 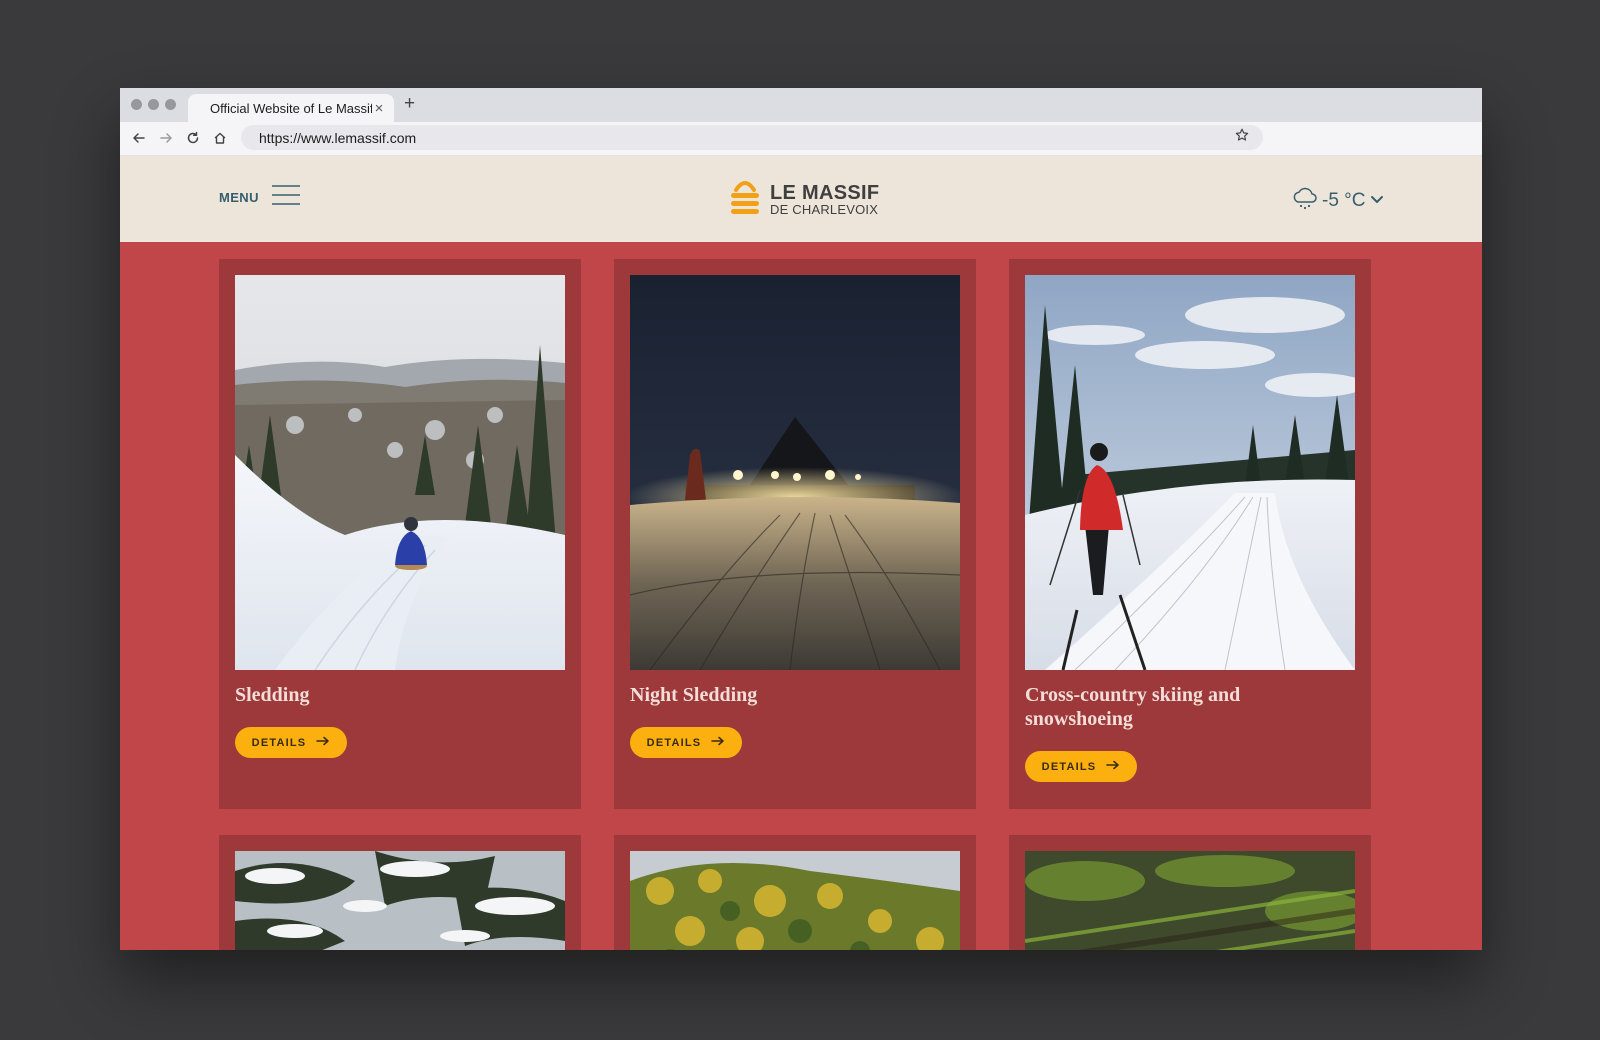 What do you see at coordinates (1242, 137) in the screenshot?
I see `bookmark-star-icon` at bounding box center [1242, 137].